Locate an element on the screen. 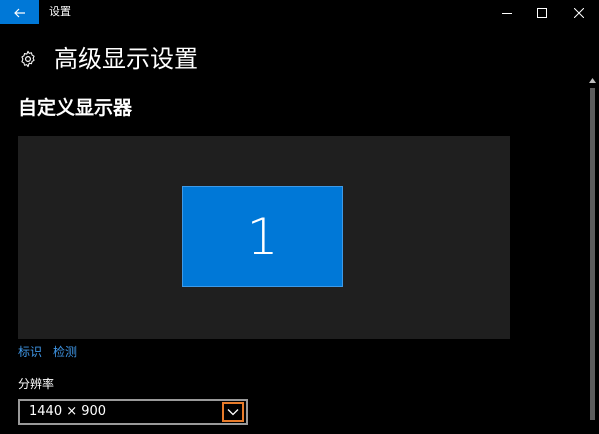  page-header: 高级显示设置 is located at coordinates (108, 59).